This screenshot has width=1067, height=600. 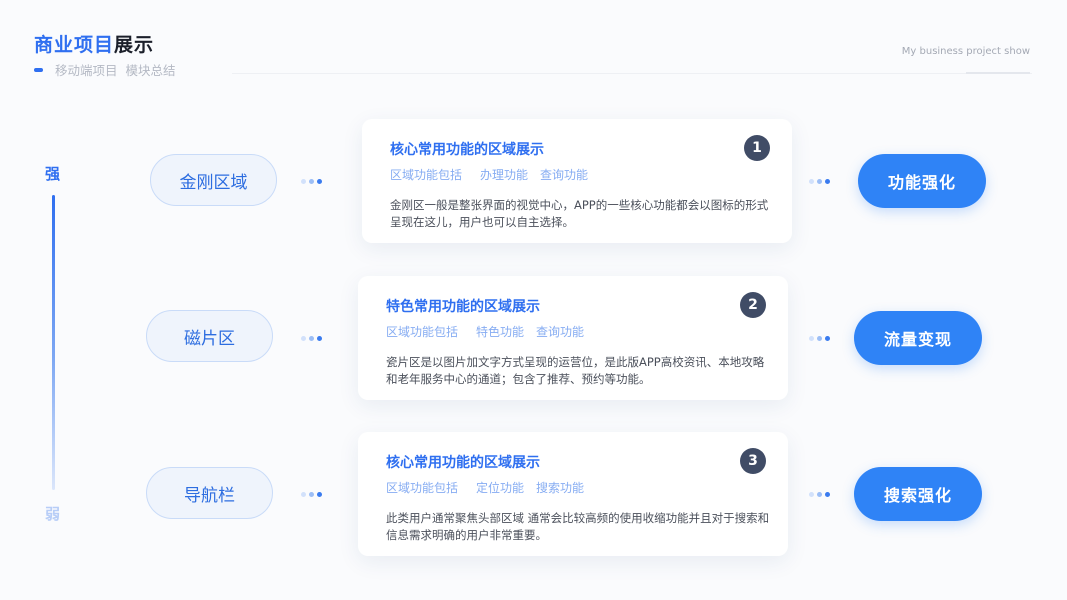 I want to click on card-tag: 特色功能, so click(x=500, y=332).